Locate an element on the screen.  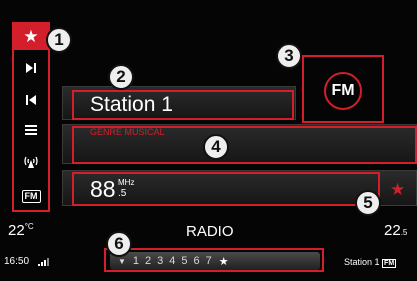
next-track-button is located at coordinates (31, 68).